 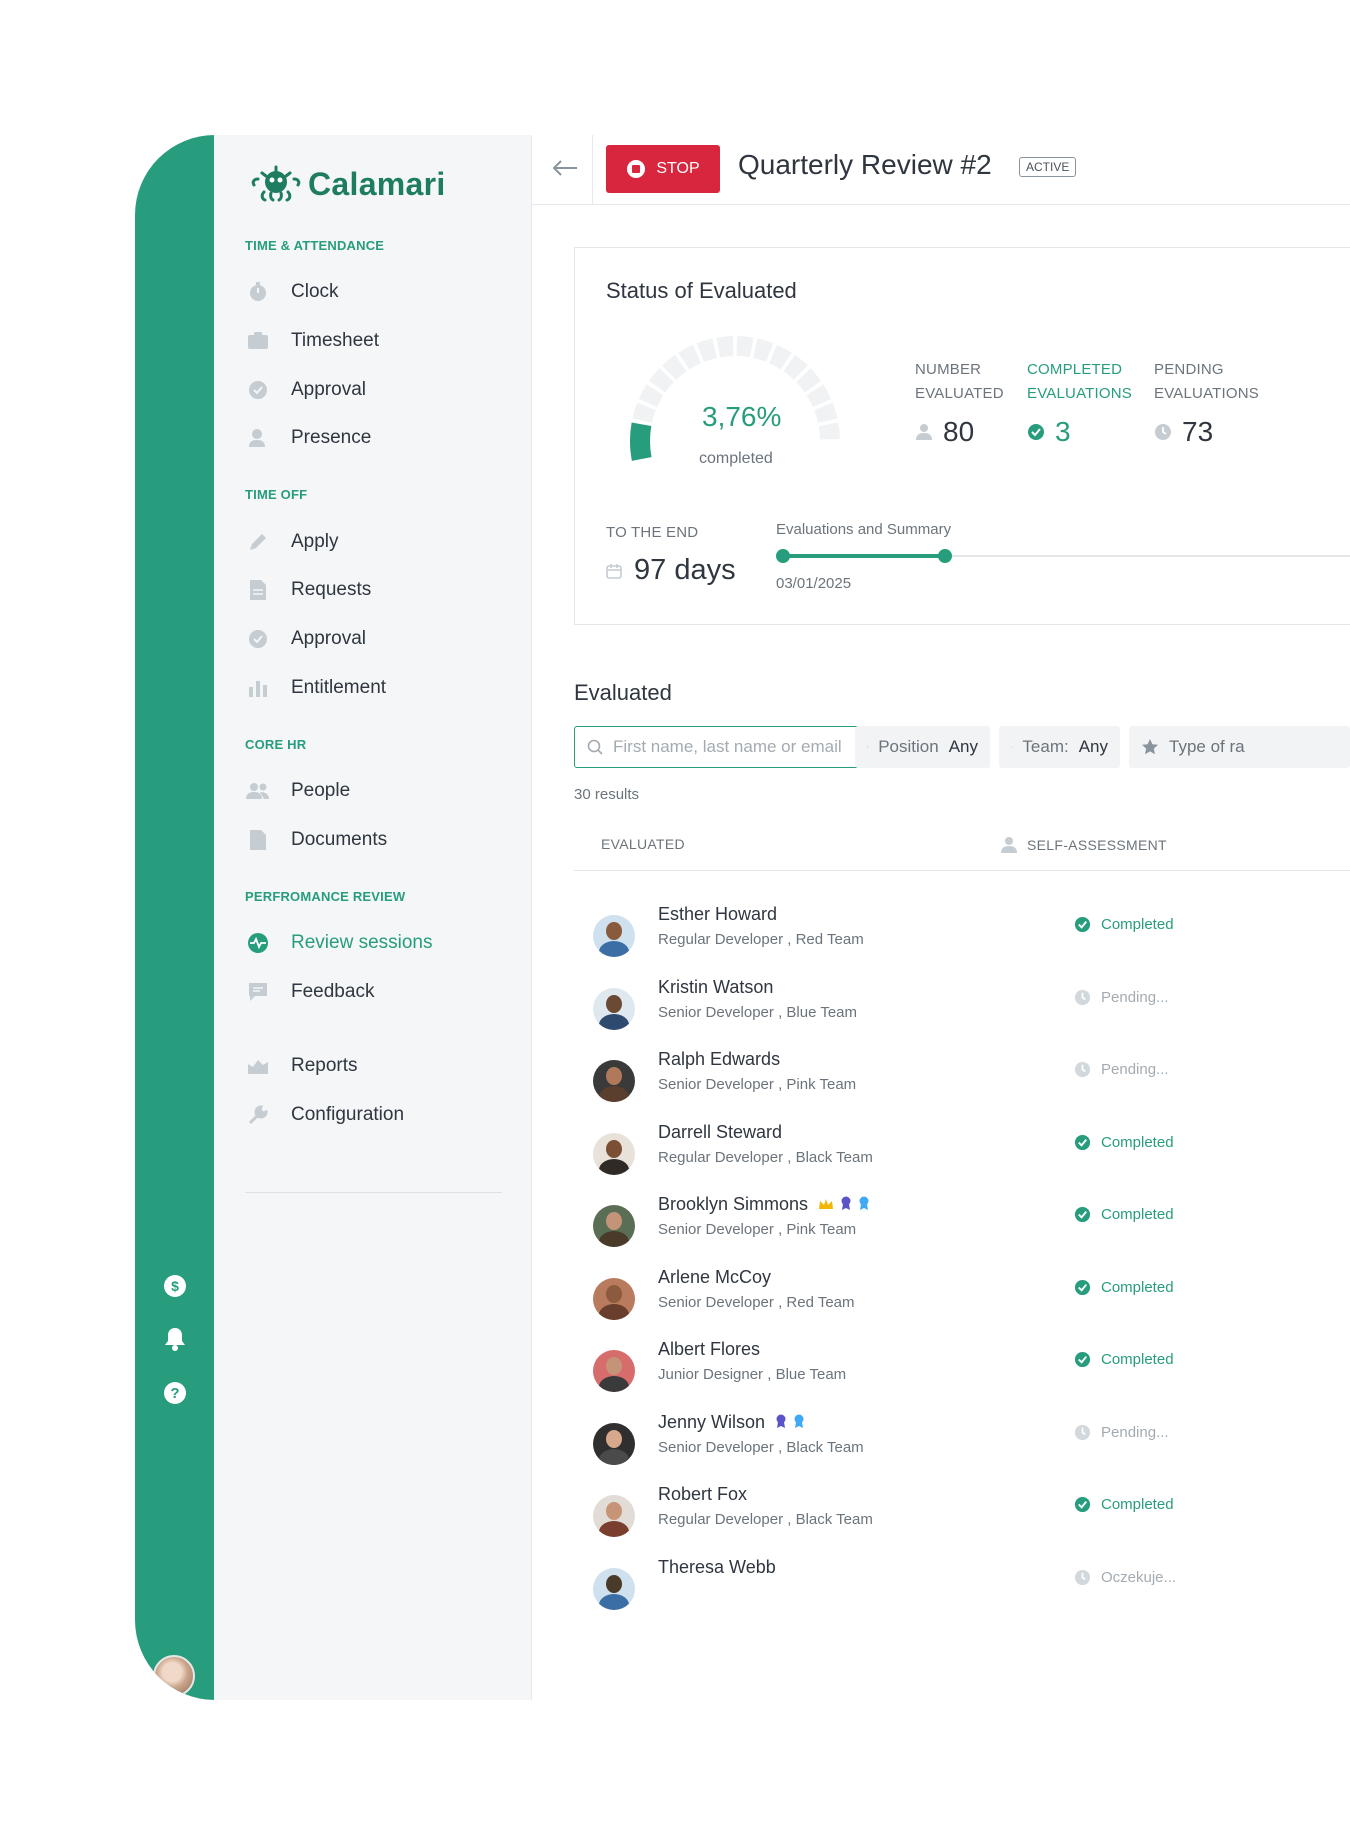 I want to click on results-count: 30 results, so click(x=607, y=794).